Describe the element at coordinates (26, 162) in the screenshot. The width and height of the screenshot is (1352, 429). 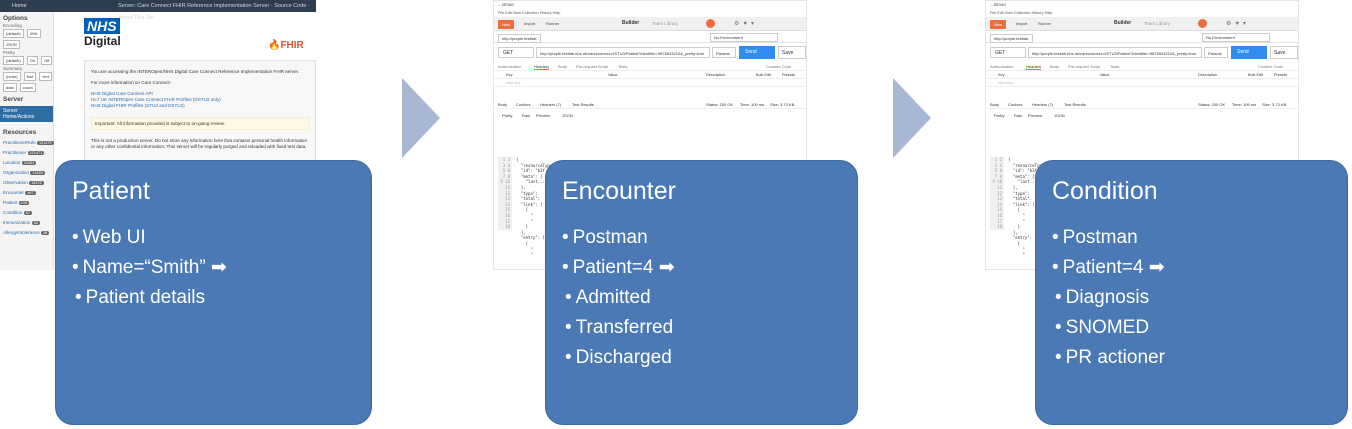
I see `resource-item: Location 22464` at that location.